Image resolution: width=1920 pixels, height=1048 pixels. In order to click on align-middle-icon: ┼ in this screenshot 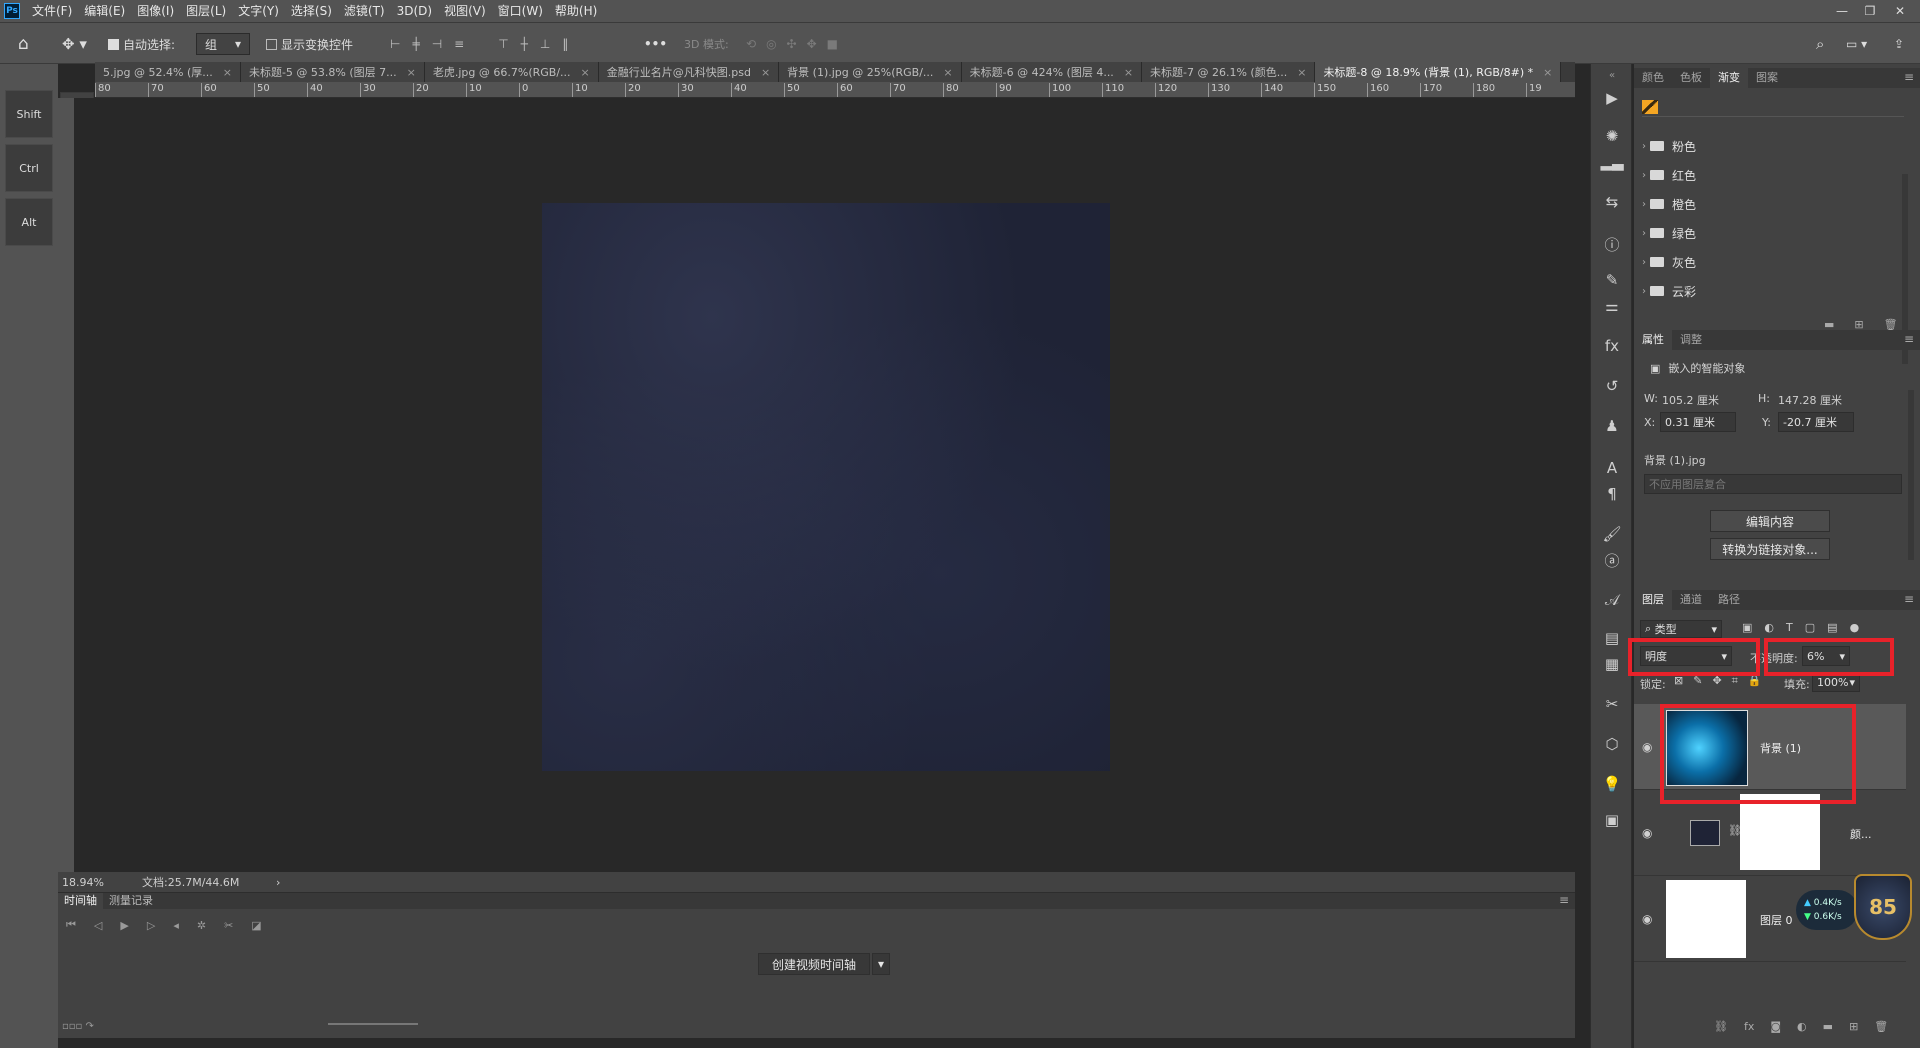, I will do `click(524, 44)`.